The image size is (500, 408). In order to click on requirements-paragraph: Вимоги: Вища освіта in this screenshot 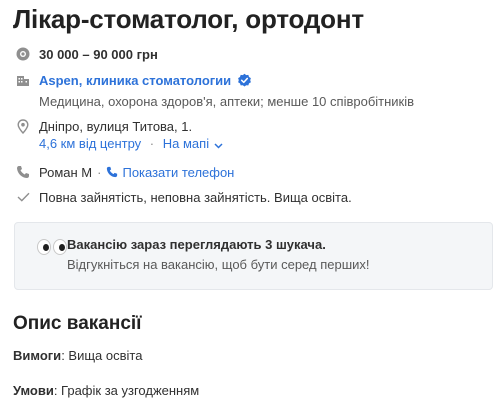, I will do `click(77, 355)`.